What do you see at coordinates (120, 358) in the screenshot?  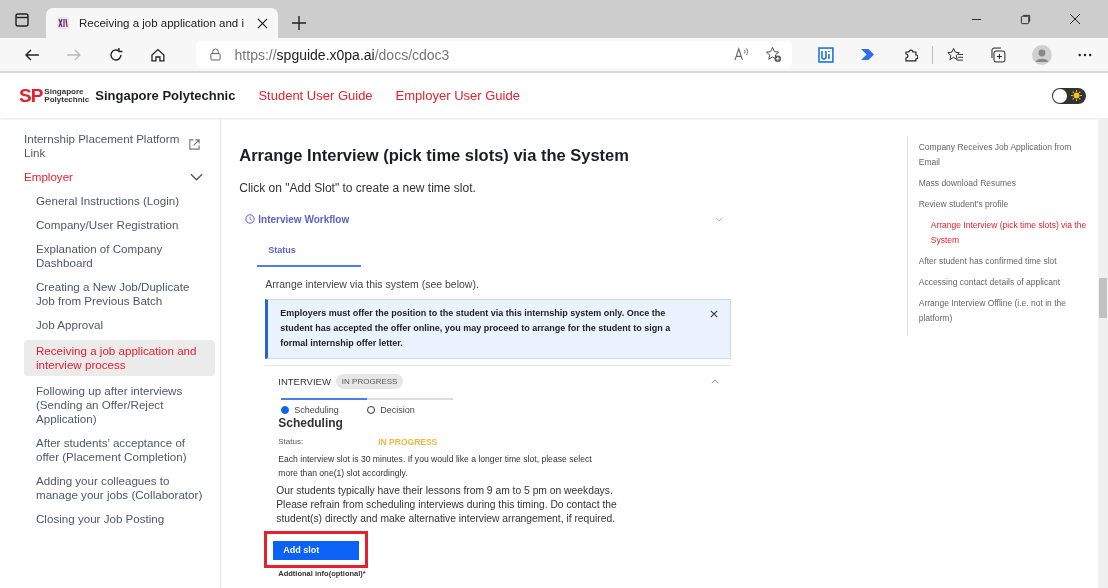 I see `sidebar-item: Receiving a job application and interview process` at bounding box center [120, 358].